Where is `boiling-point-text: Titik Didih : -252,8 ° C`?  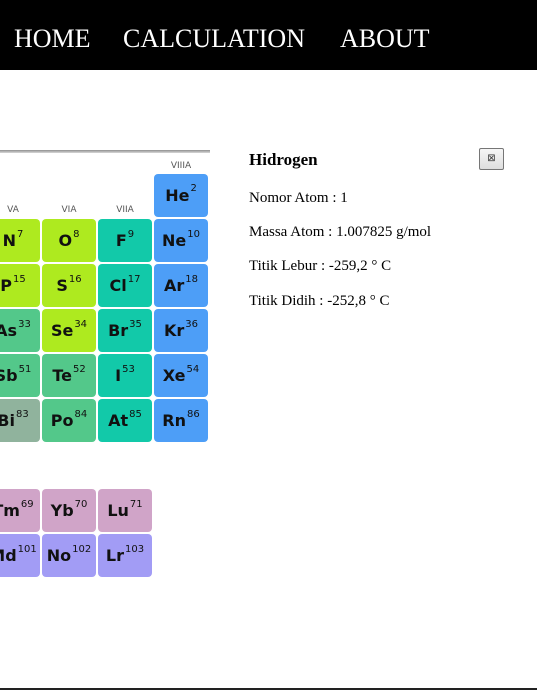 boiling-point-text: Titik Didih : -252,8 ° C is located at coordinates (319, 301).